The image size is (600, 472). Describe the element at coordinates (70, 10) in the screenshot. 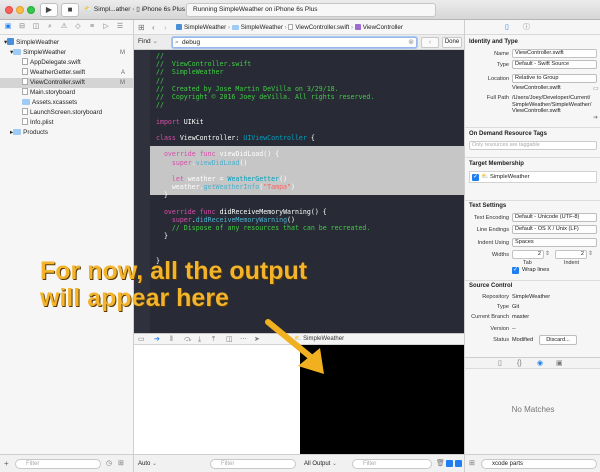

I see `stop-button: ■` at that location.